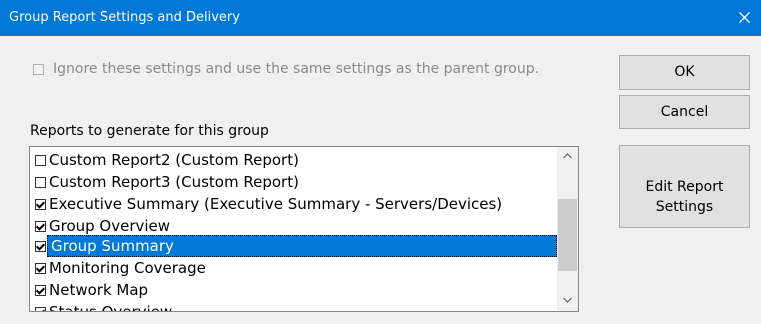 The image size is (761, 324). I want to click on scrollbar-thumb, so click(567, 235).